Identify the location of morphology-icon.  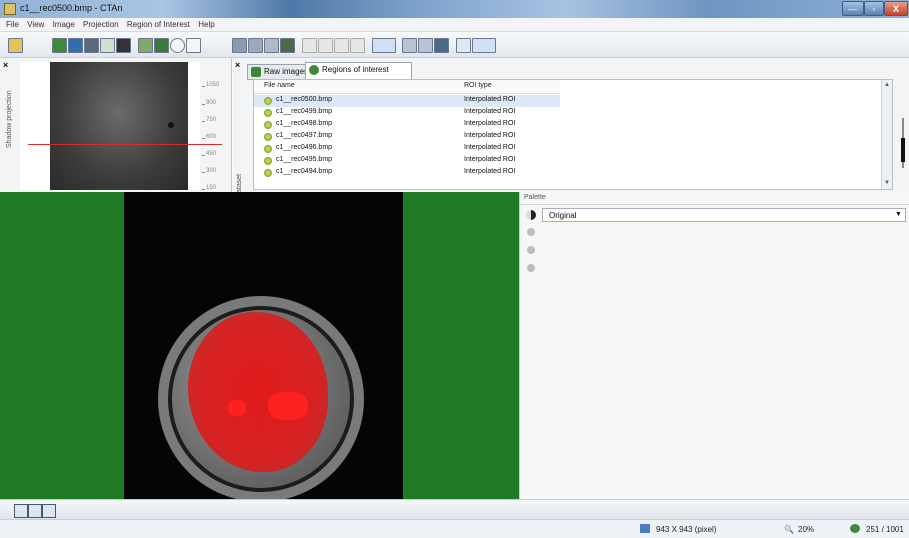
(91, 45).